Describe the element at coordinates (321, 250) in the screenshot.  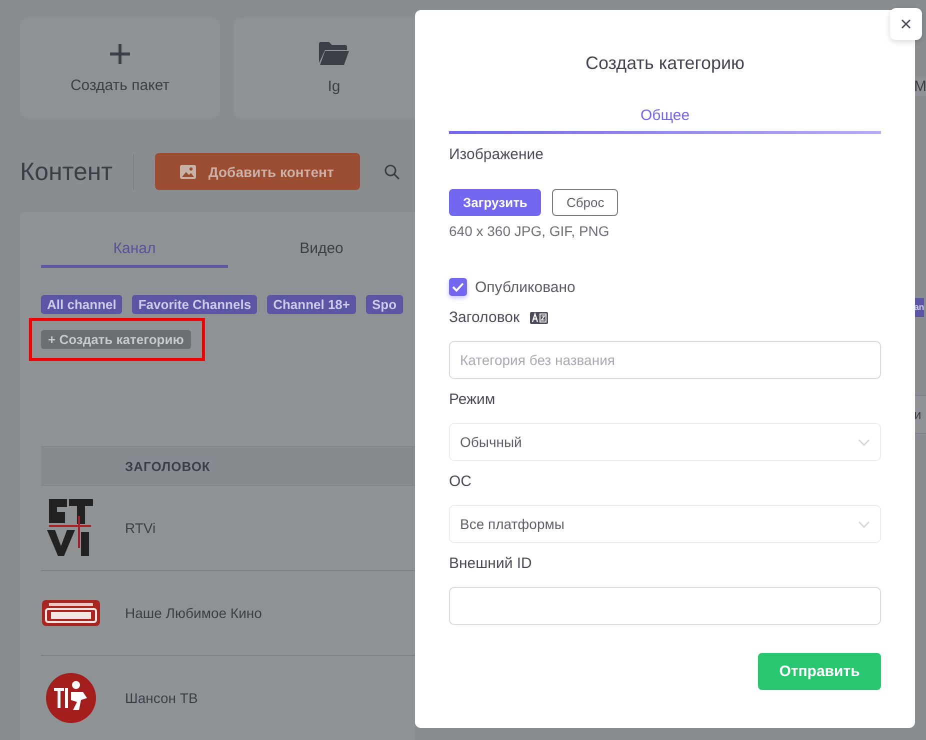
I see `content-tab: Видео` at that location.